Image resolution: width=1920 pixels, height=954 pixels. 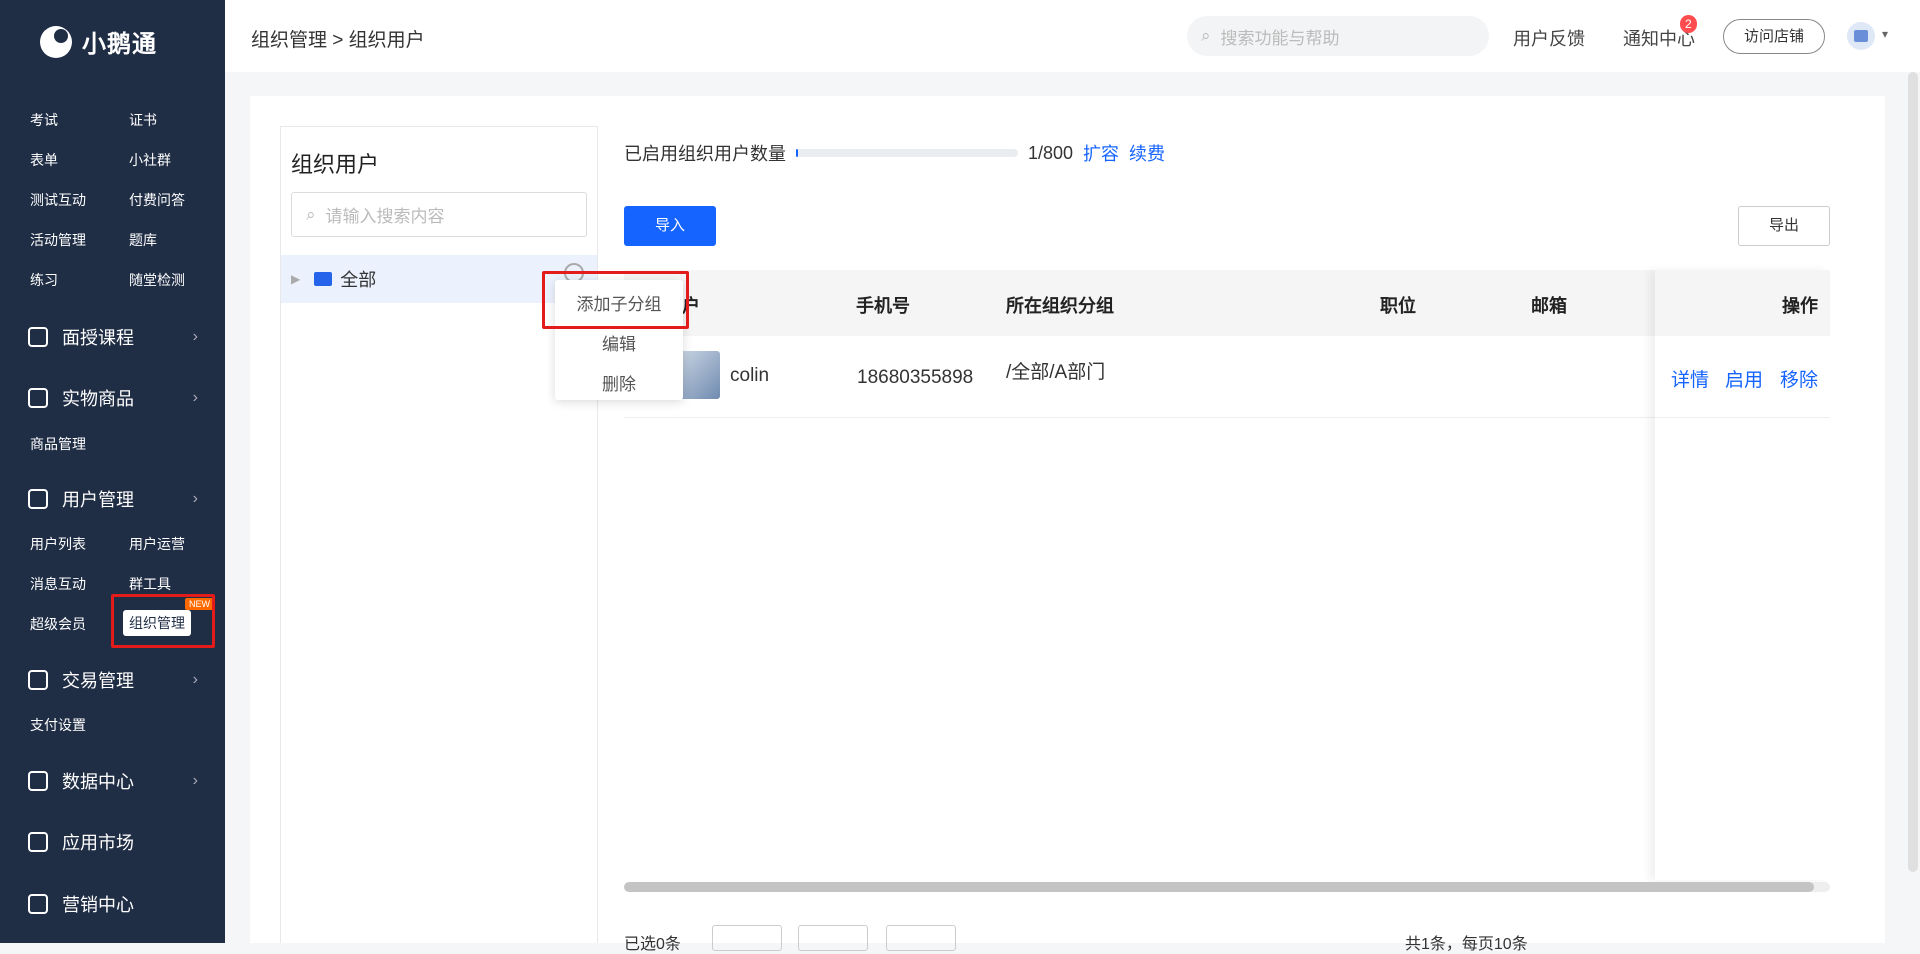 What do you see at coordinates (797, 153) in the screenshot?
I see `usage-progress-fill` at bounding box center [797, 153].